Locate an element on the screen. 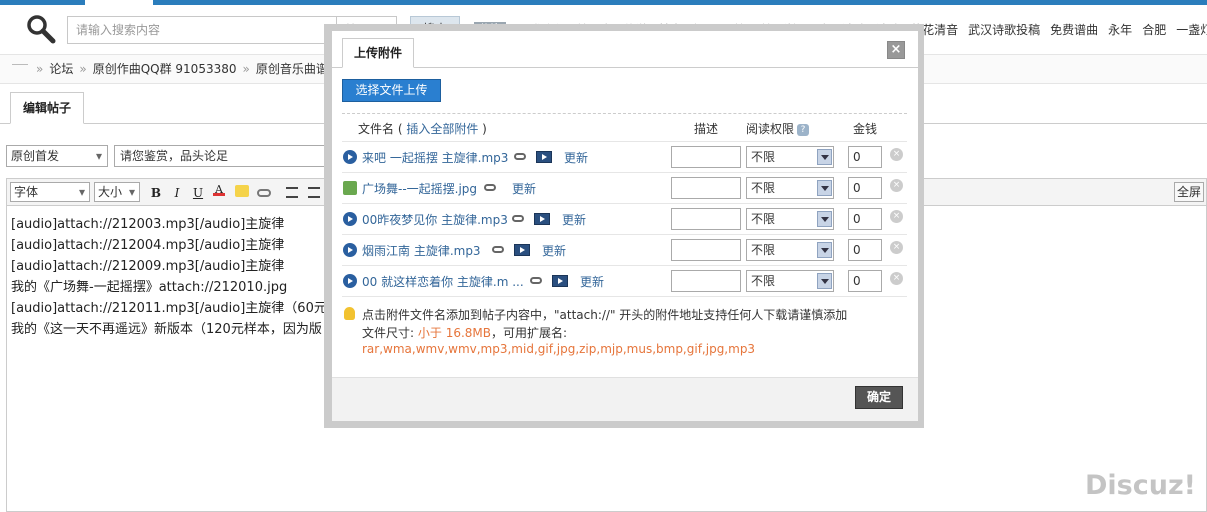  tab-edit-post: 编辑帖子 is located at coordinates (47, 108).